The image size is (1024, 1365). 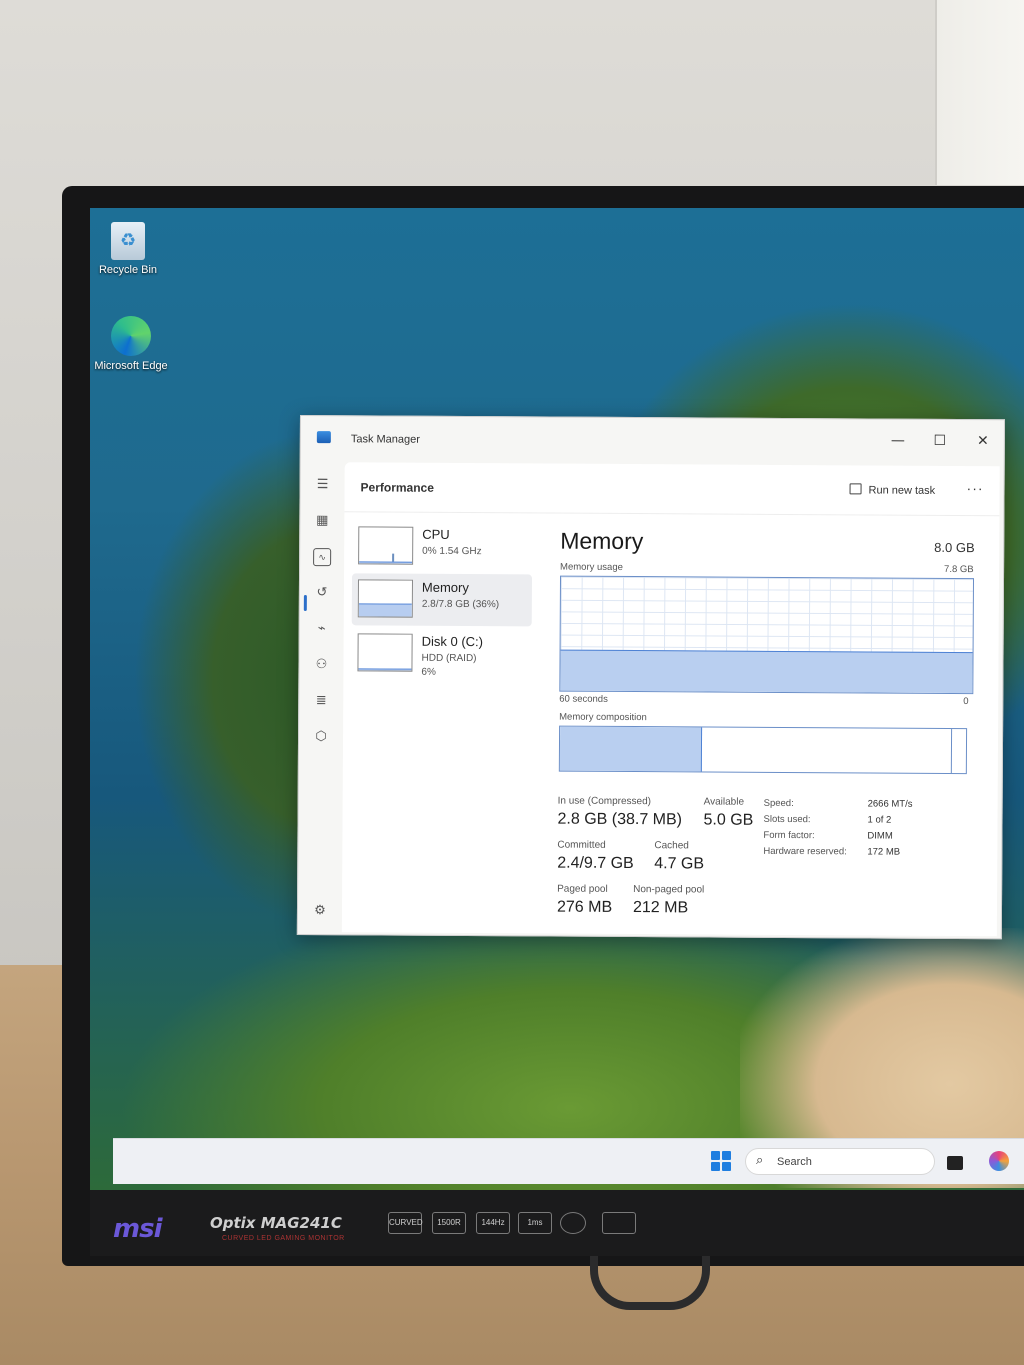 What do you see at coordinates (276, 1223) in the screenshot?
I see `monitor-model: Optix MAG241C` at bounding box center [276, 1223].